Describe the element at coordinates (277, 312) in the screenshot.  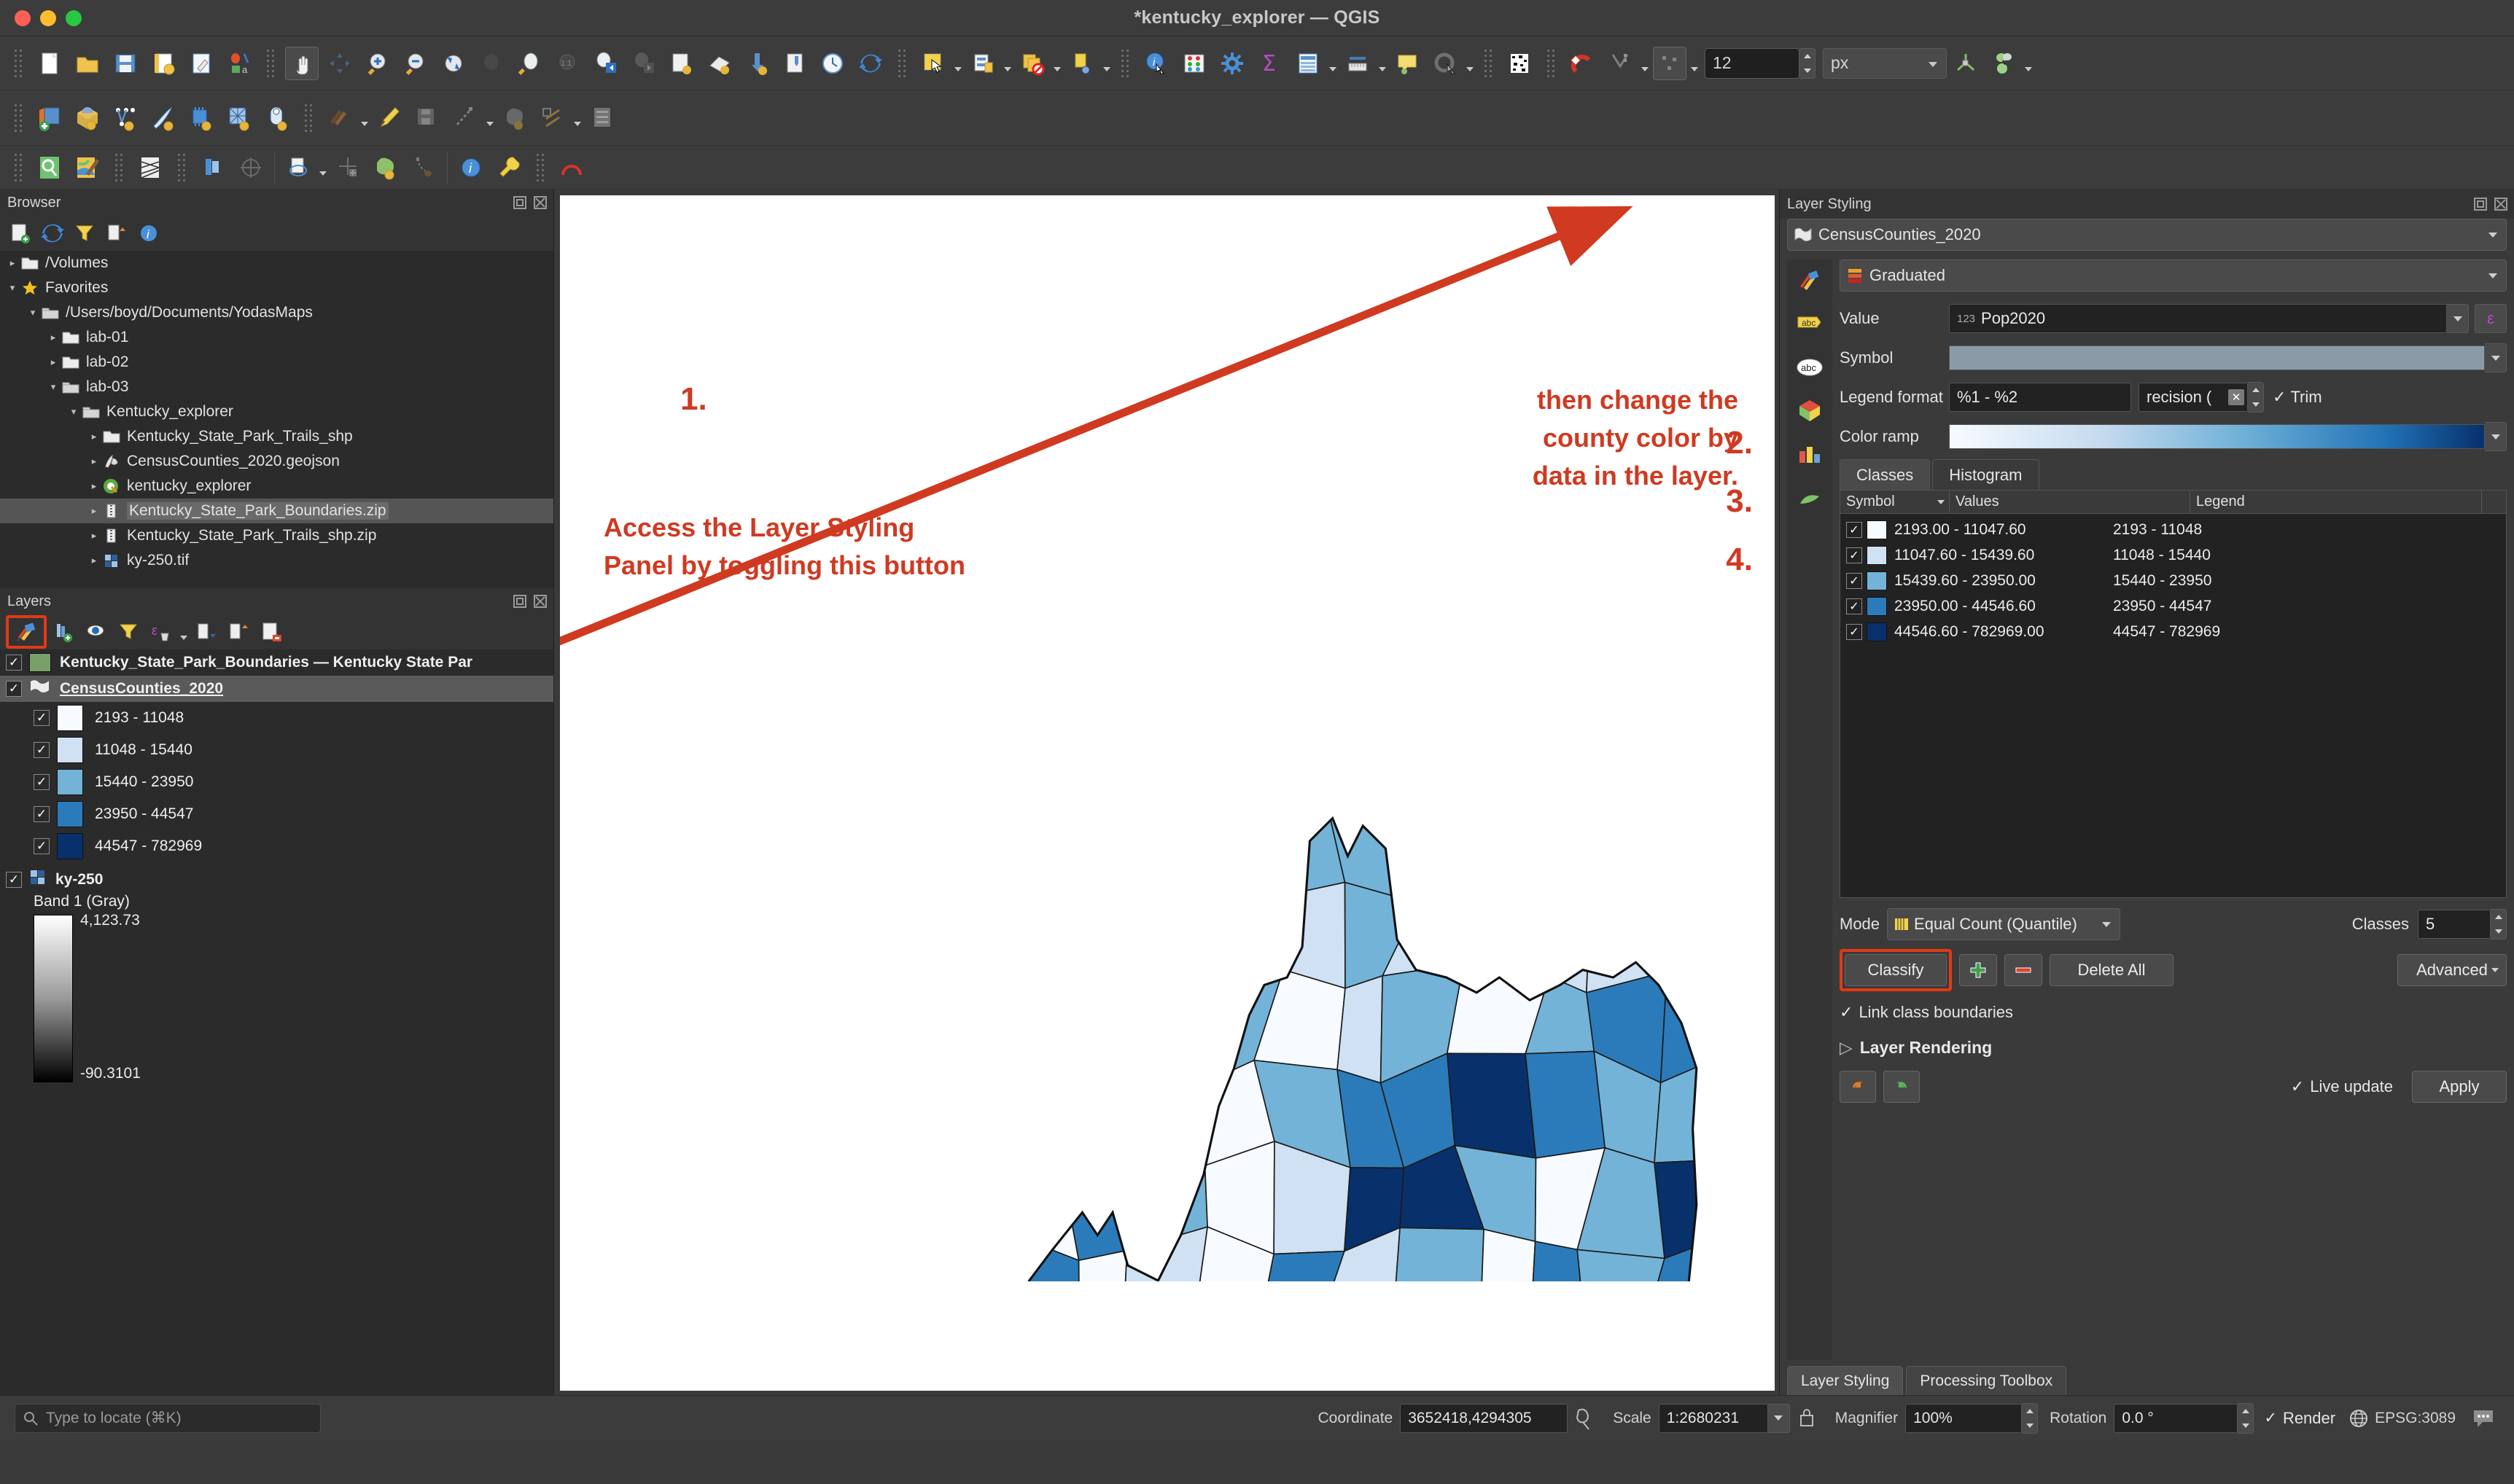
I see `browser-tree-item: ▾ /Users/boyd/Documents/YodasMaps` at that location.